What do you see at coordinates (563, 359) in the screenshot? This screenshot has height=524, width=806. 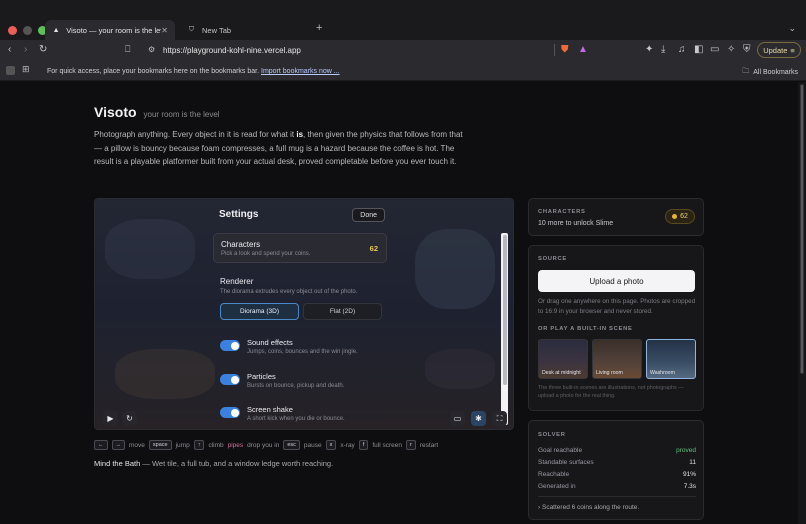 I see `scene-desk-at-midnight: Desk at midnight` at bounding box center [563, 359].